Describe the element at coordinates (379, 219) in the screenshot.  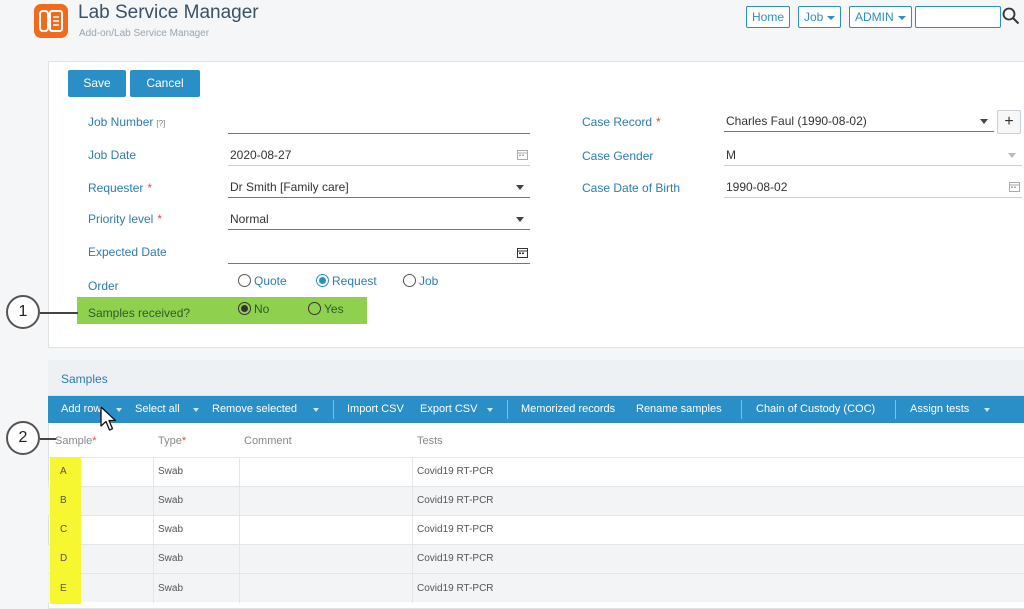
I see `priority-select: Normal` at that location.